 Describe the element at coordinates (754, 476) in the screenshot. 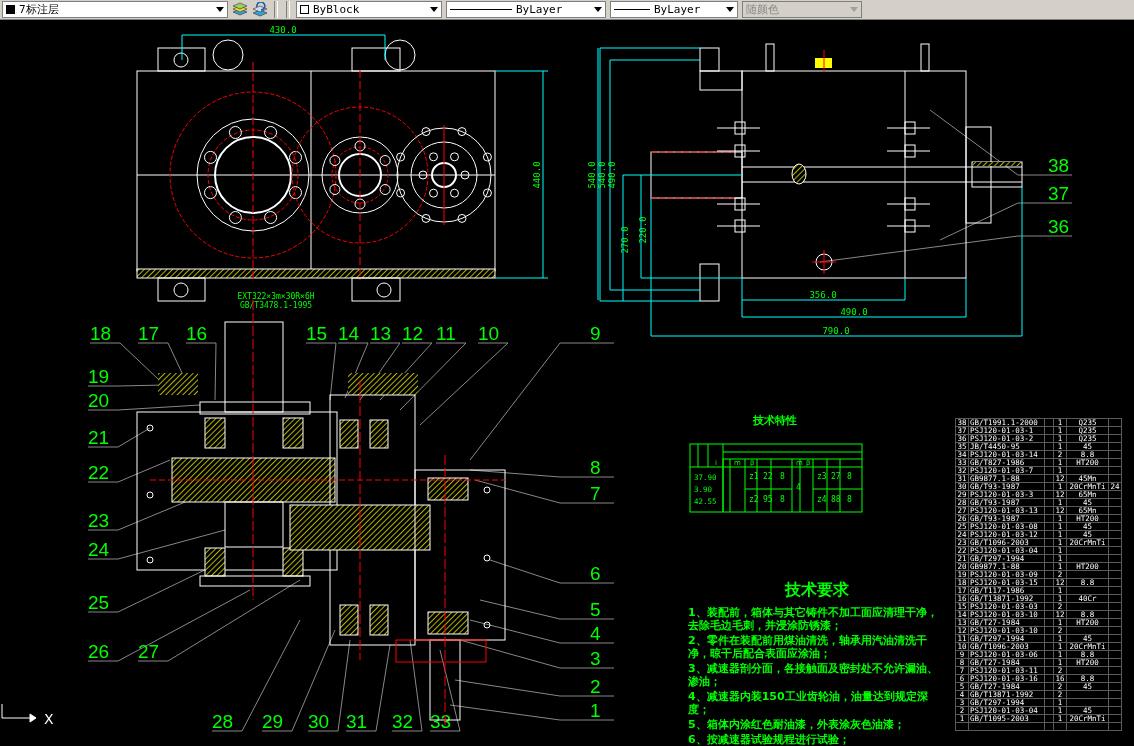

I see `table-cell: z1` at that location.